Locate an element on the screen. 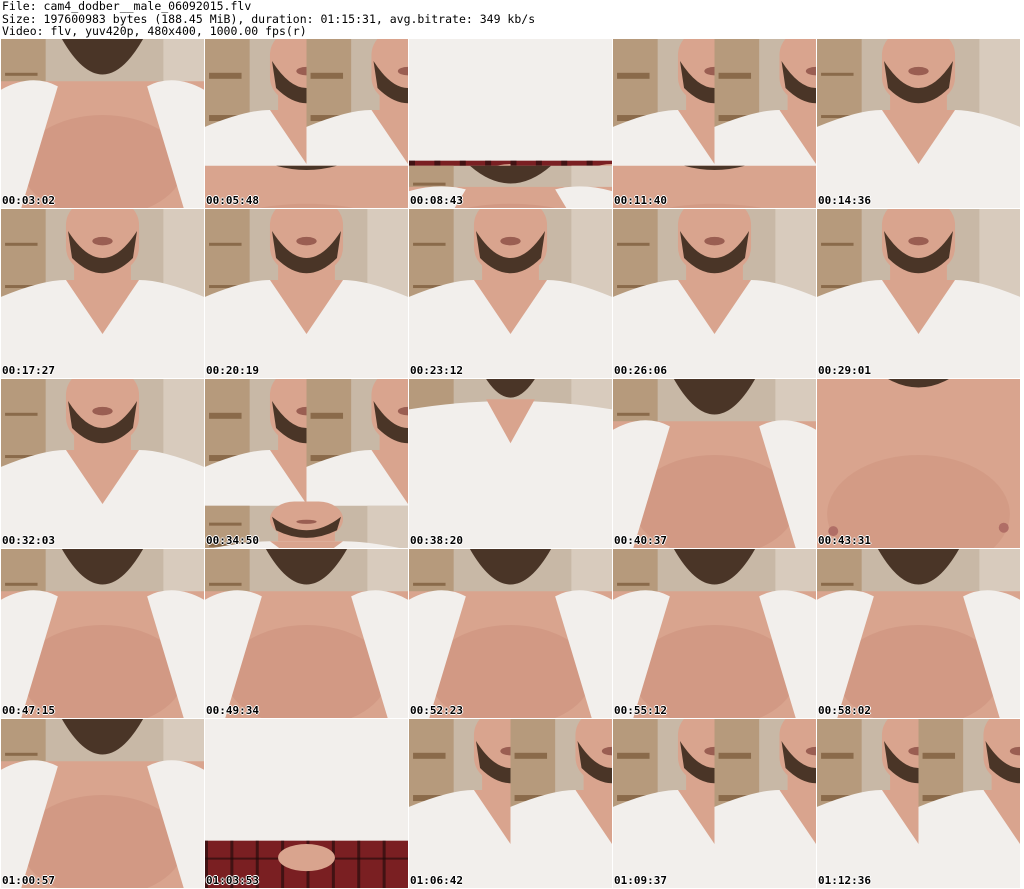 This screenshot has width=1024, height=889. thumbnail-timestamp: 00:29:01 is located at coordinates (844, 370).